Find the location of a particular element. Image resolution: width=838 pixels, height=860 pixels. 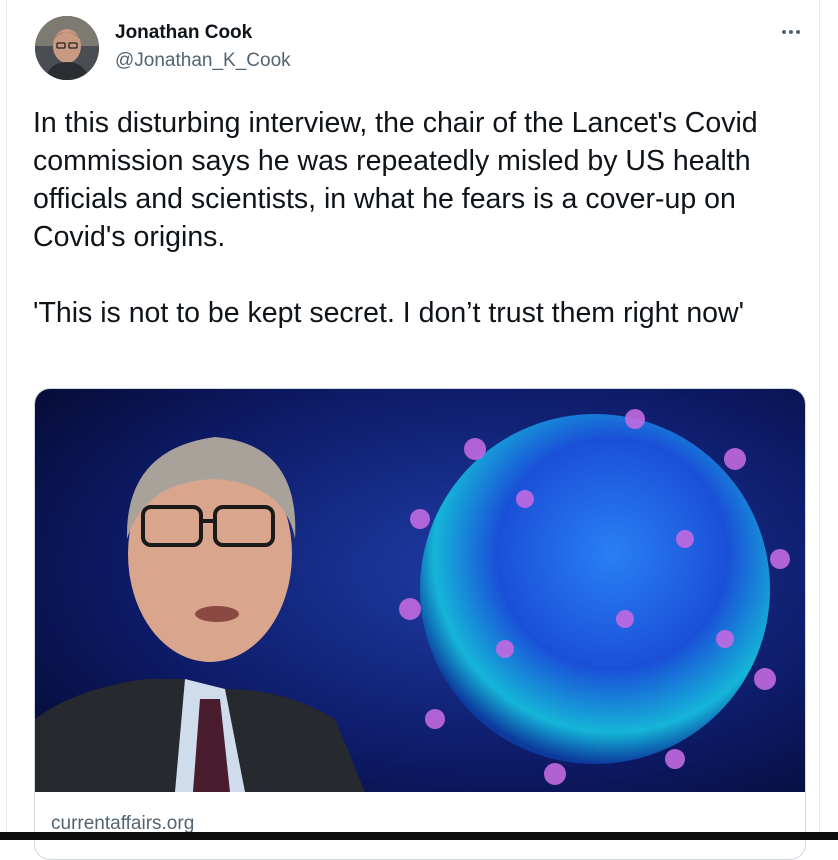

more-horizontal-icon is located at coordinates (784, 32).